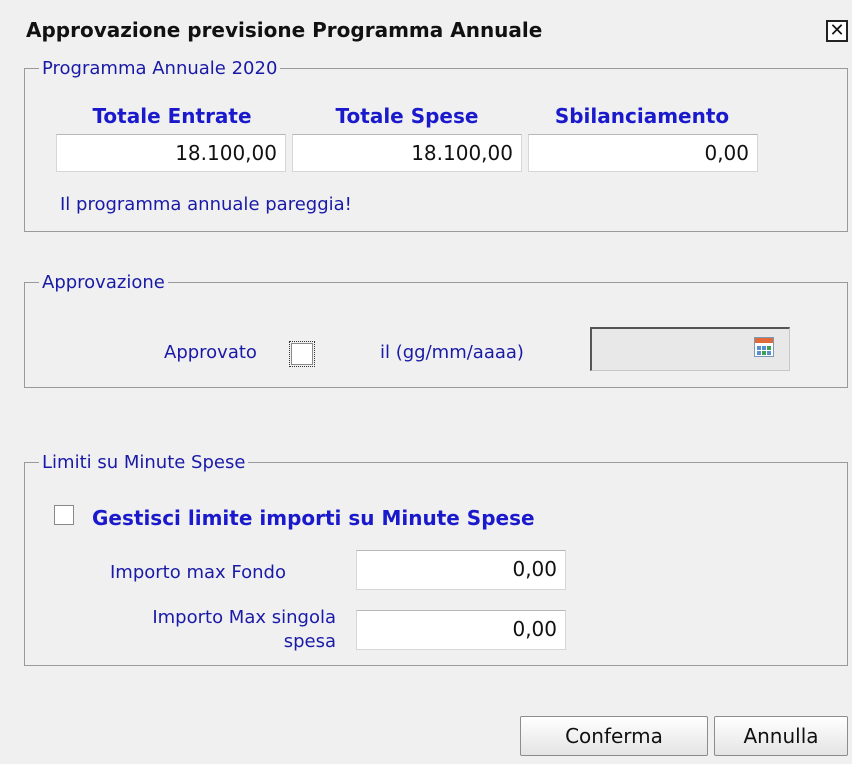 This screenshot has height=764, width=852. What do you see at coordinates (172, 116) in the screenshot?
I see `header-totale-entrate: Totale Entrate` at bounding box center [172, 116].